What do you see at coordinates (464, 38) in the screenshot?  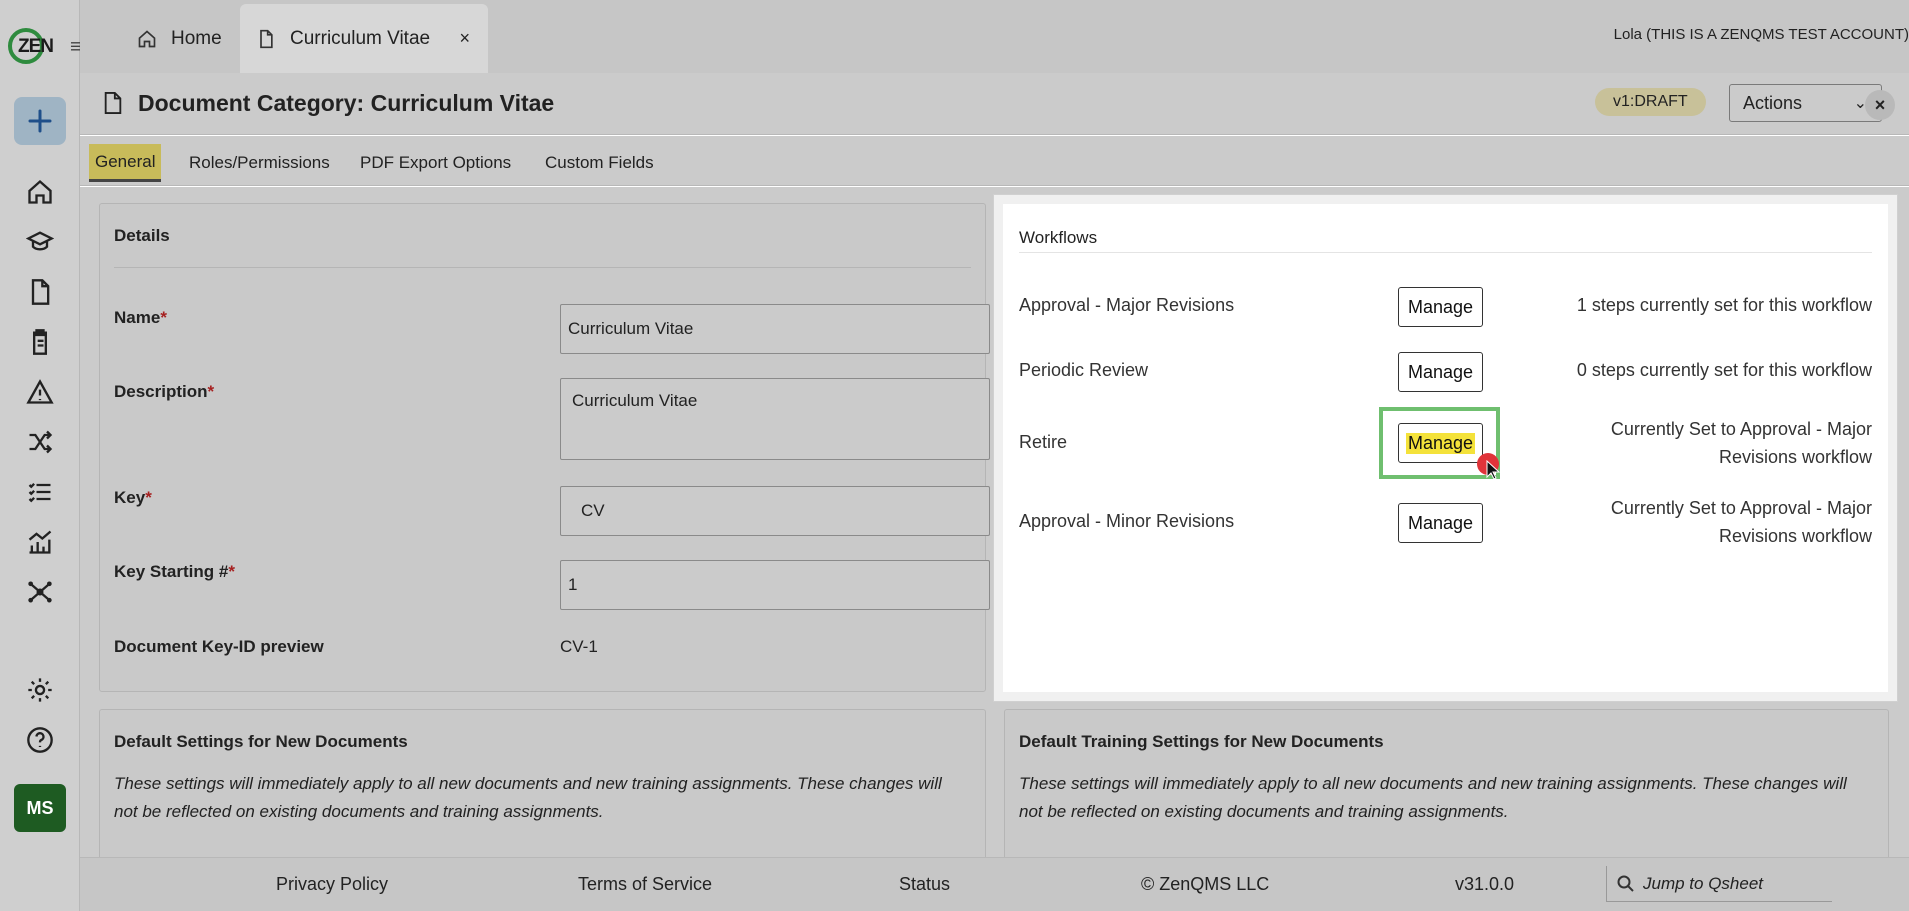 I see `close-tab-icon: ×` at bounding box center [464, 38].